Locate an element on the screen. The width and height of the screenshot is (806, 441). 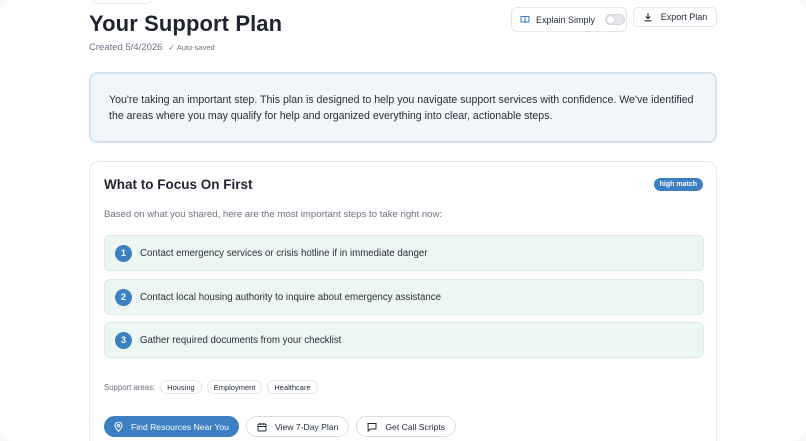
download-icon is located at coordinates (648, 17).